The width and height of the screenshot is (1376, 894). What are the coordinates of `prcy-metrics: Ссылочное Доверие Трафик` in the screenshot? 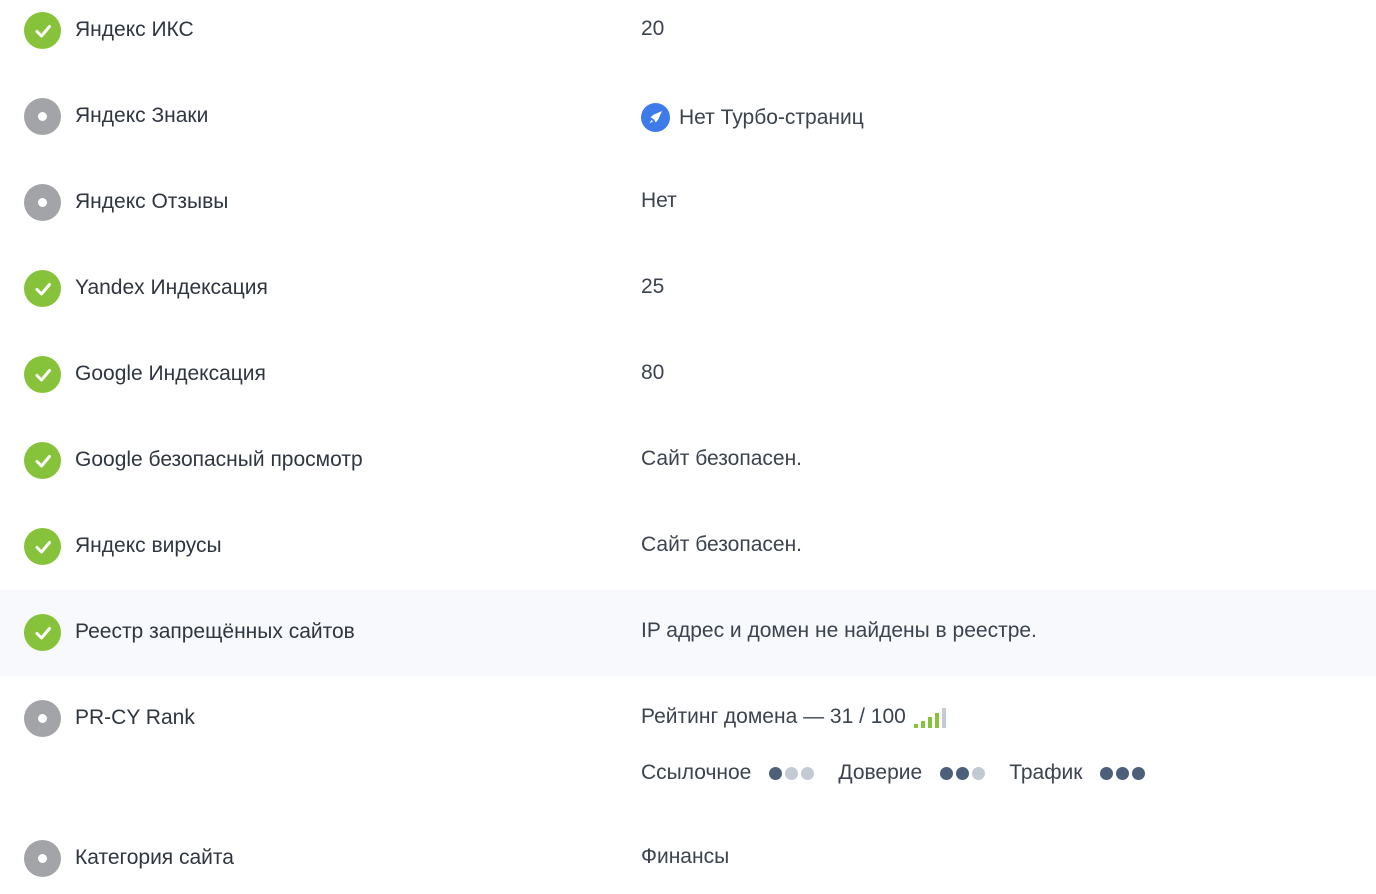 It's located at (905, 773).